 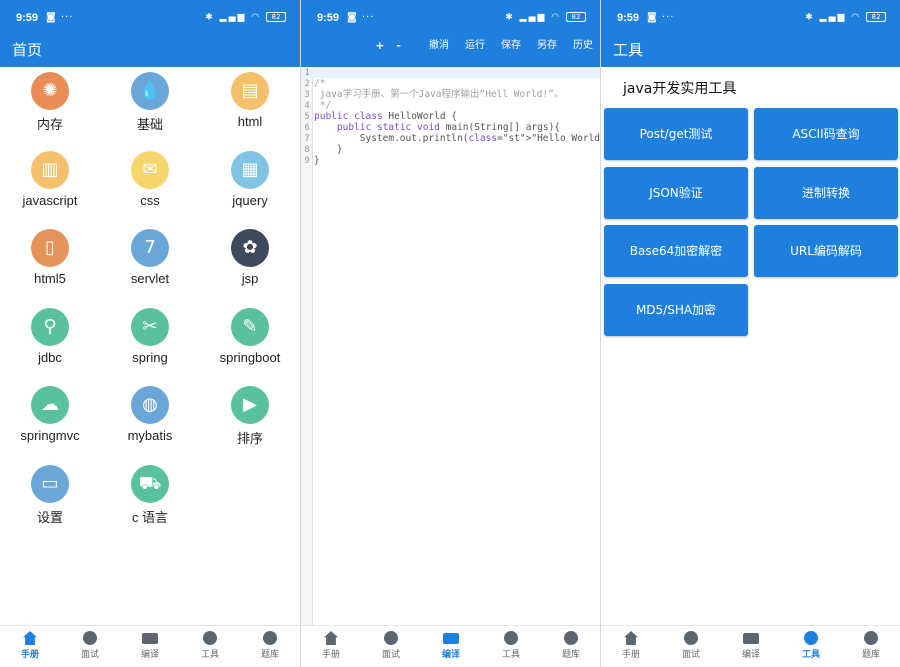 What do you see at coordinates (250, 278) in the screenshot?
I see `topic-label: jsp` at bounding box center [250, 278].